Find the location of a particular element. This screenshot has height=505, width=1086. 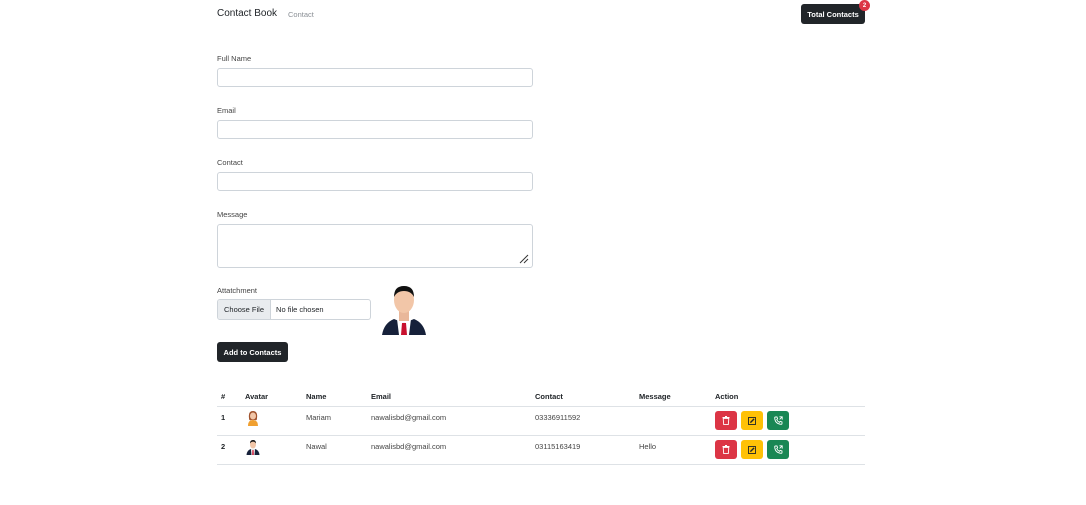

full-name-input is located at coordinates (375, 77).